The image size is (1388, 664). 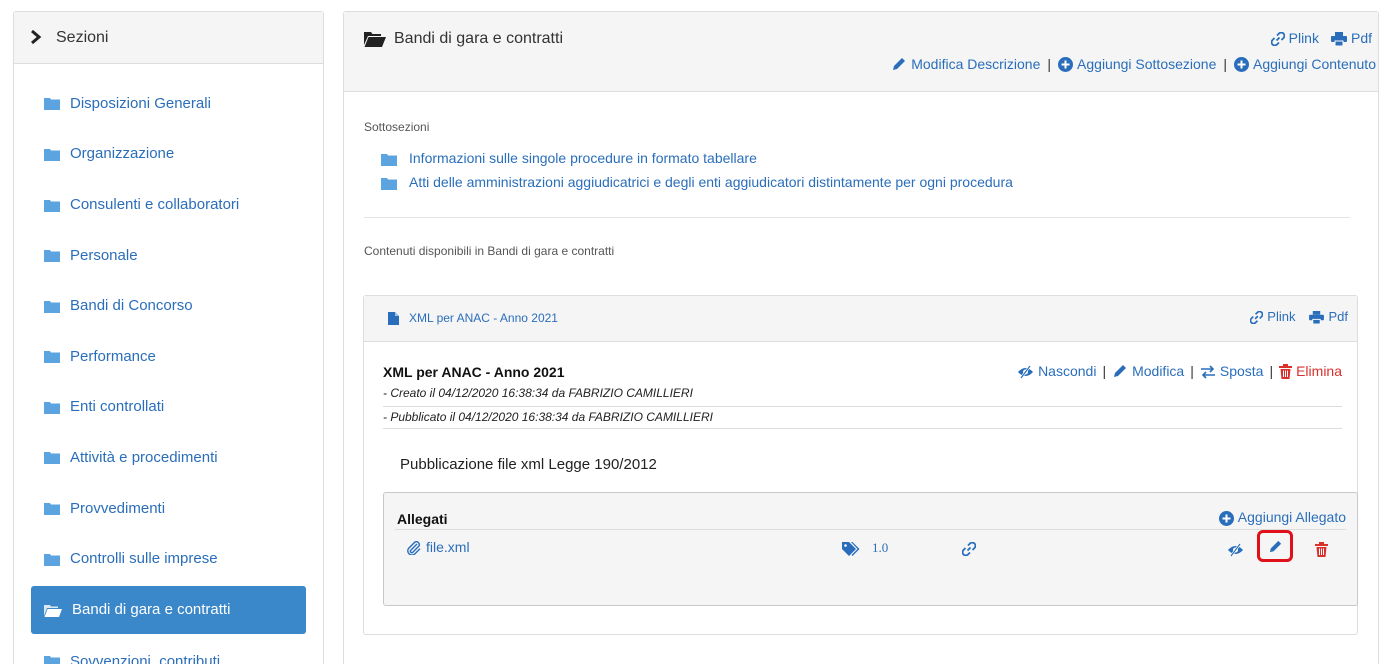 What do you see at coordinates (1208, 371) in the screenshot?
I see `exchange-icon` at bounding box center [1208, 371].